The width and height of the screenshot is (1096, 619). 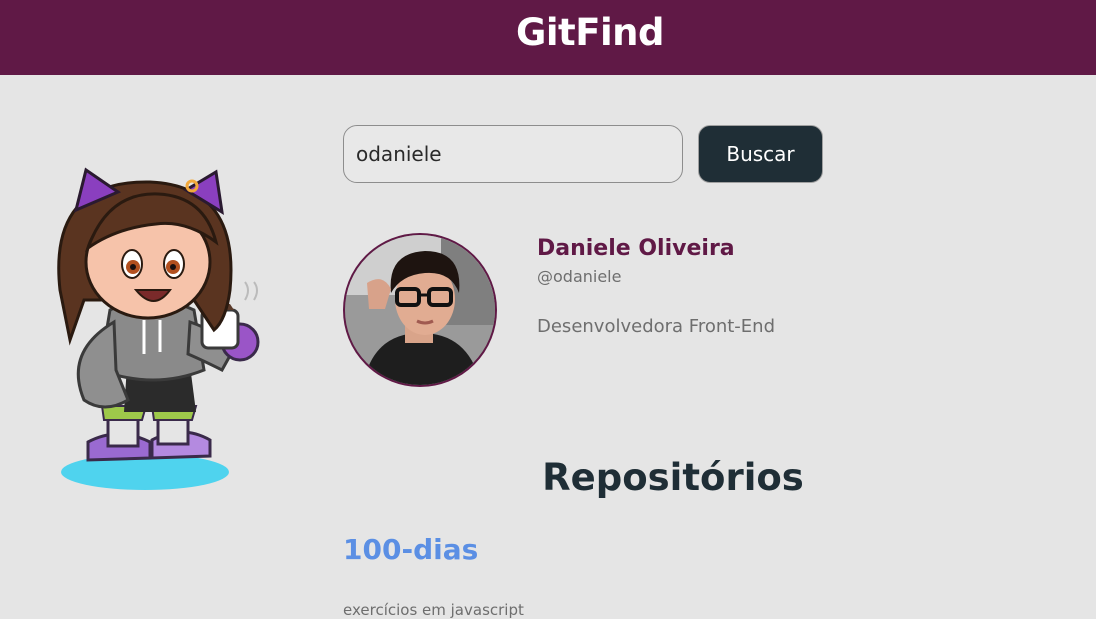 What do you see at coordinates (656, 326) in the screenshot?
I see `profile-bio: Desenvolvedora Front-End` at bounding box center [656, 326].